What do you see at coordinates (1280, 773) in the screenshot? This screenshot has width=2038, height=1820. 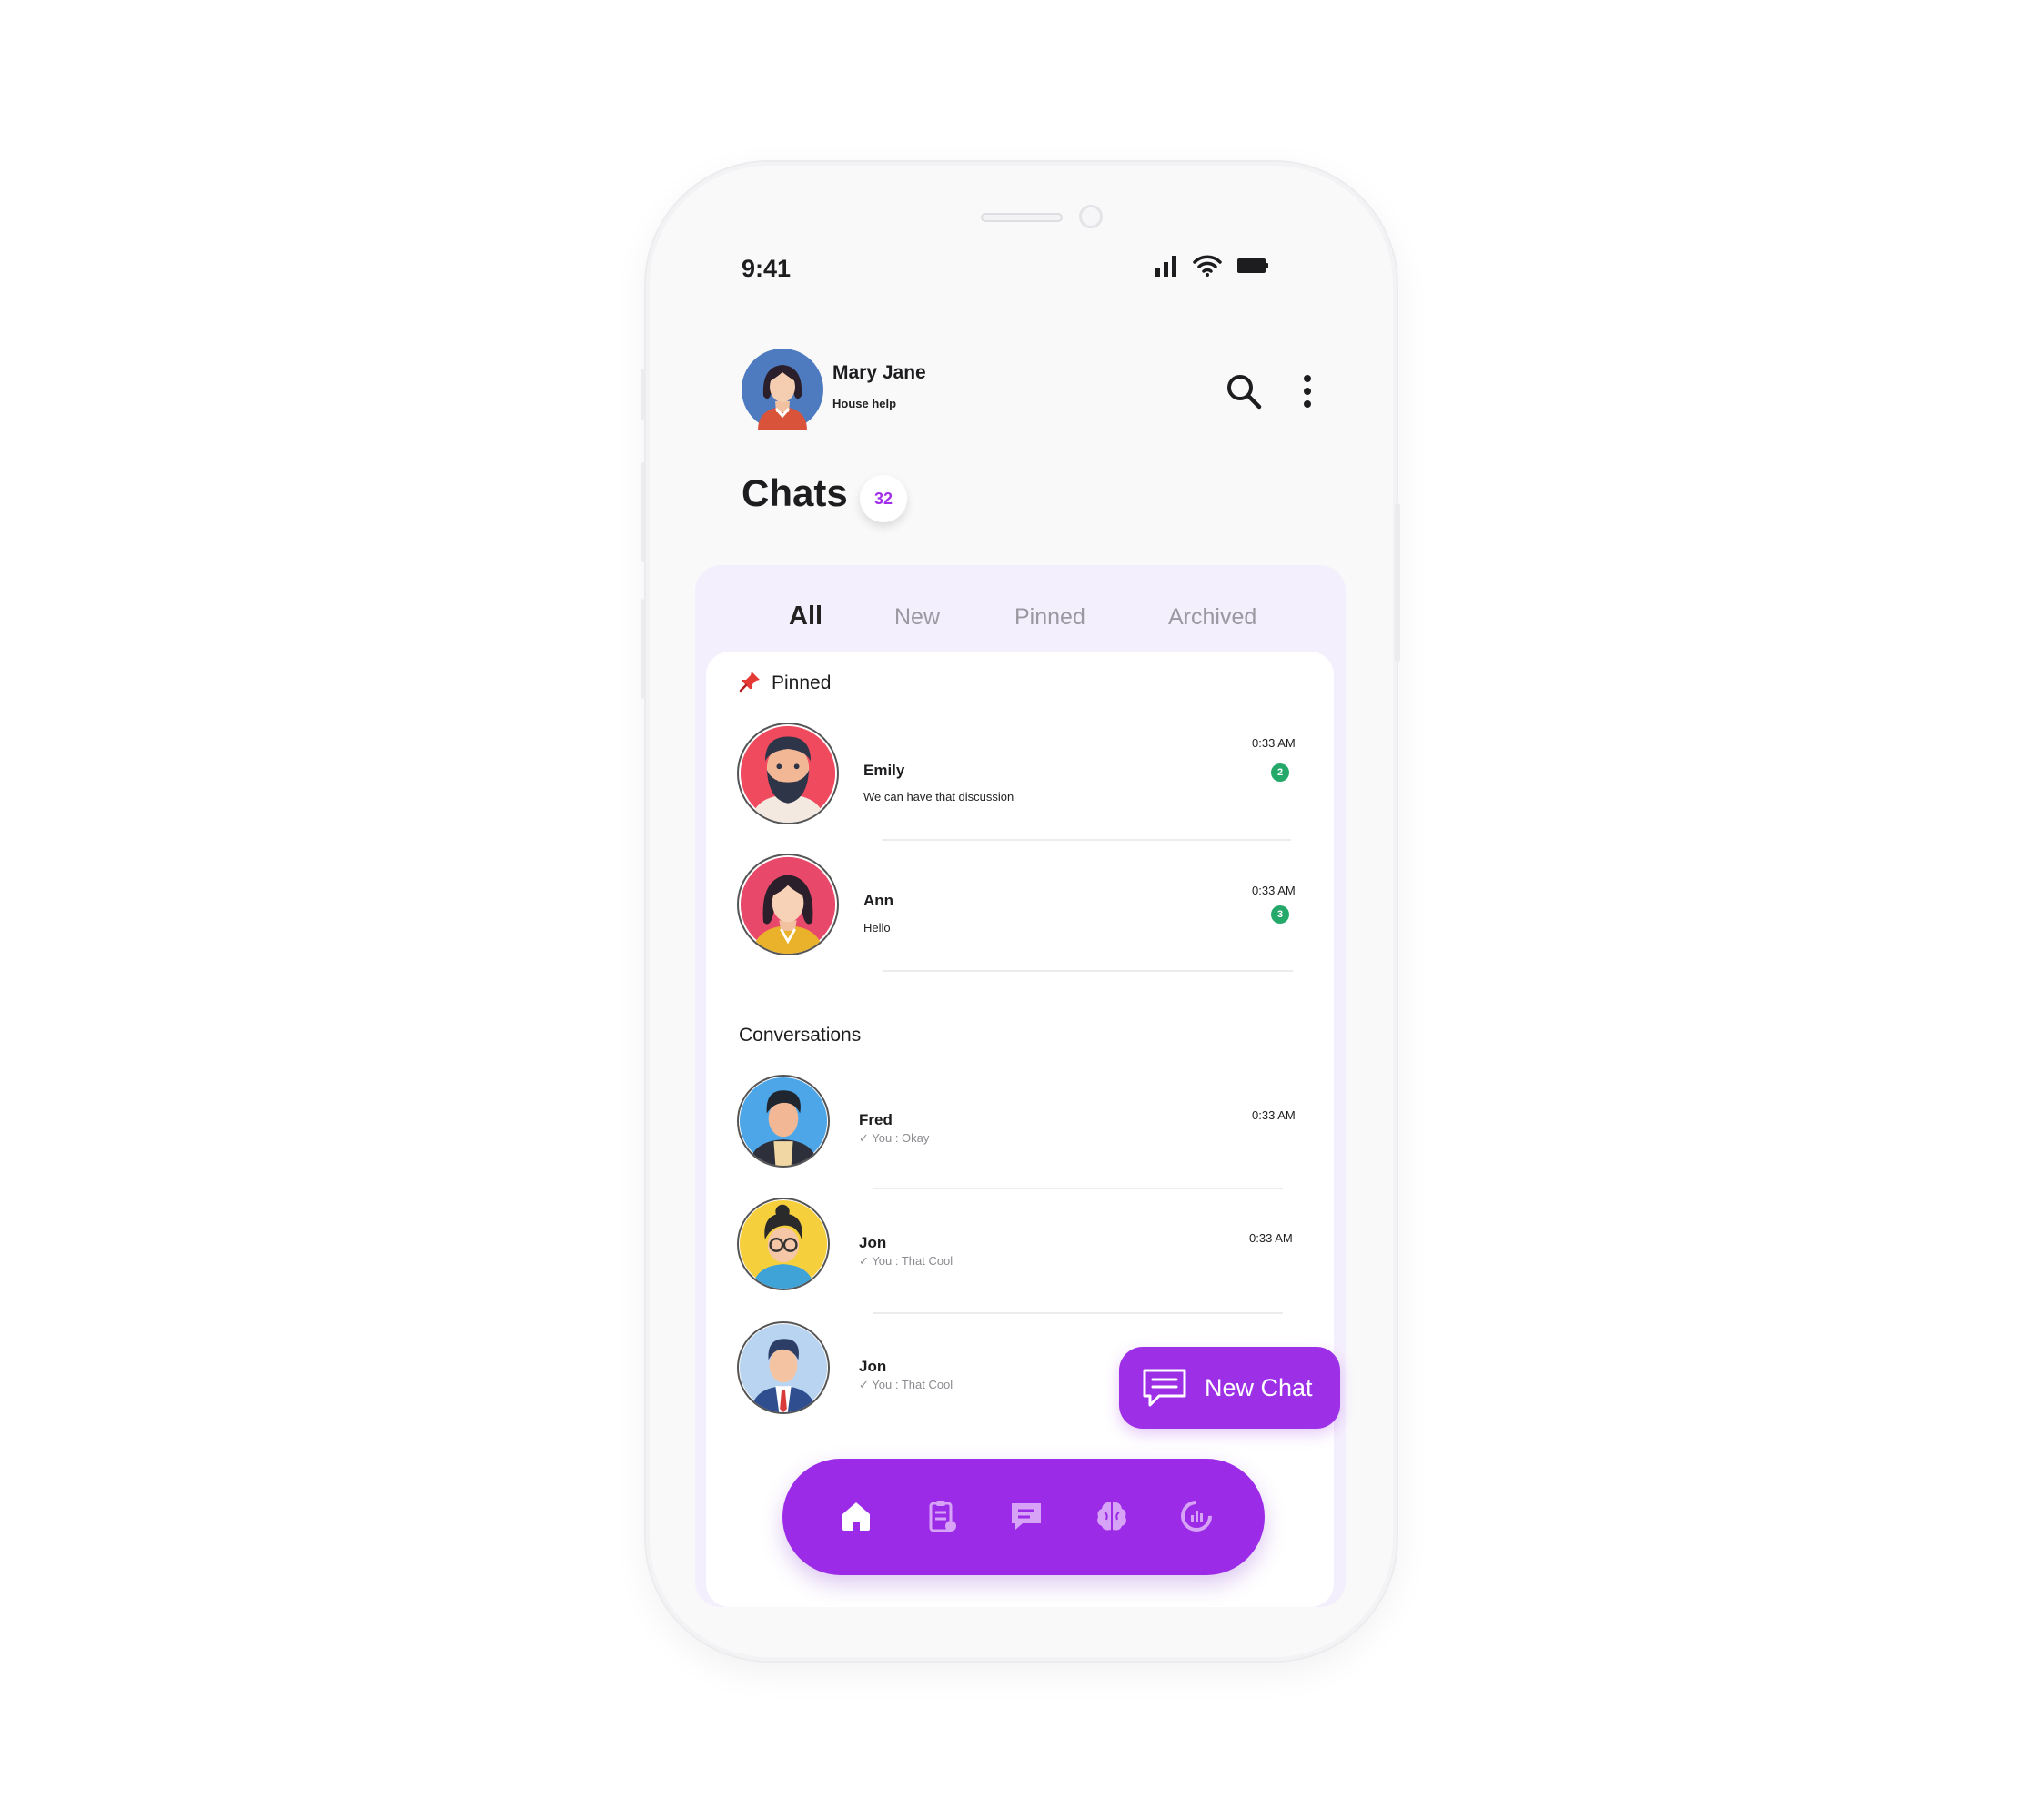 I see `unread-badge: 2` at bounding box center [1280, 773].